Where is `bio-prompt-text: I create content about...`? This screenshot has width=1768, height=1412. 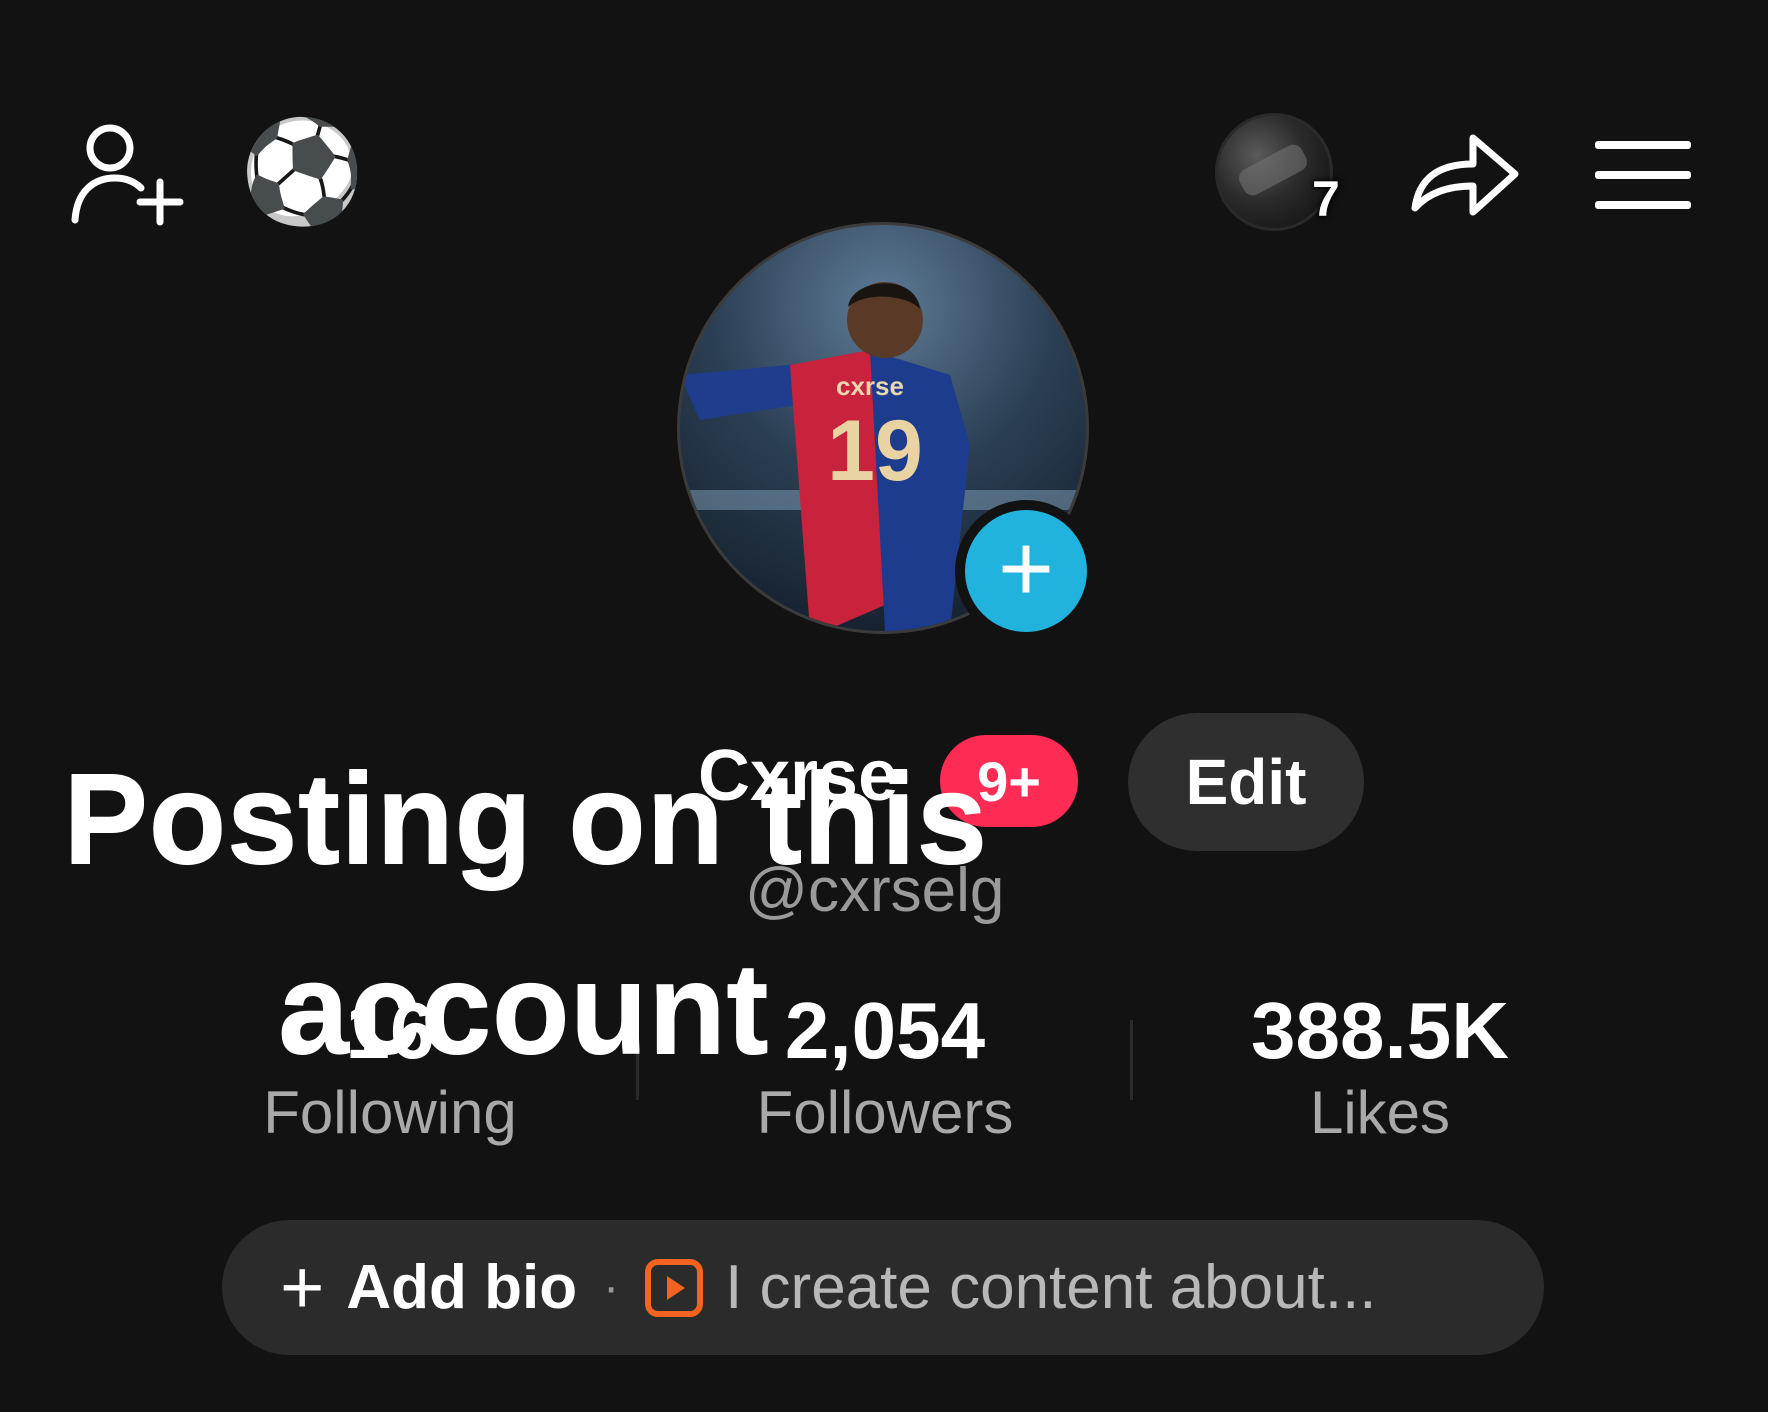 bio-prompt-text: I create content about... is located at coordinates (1051, 1287).